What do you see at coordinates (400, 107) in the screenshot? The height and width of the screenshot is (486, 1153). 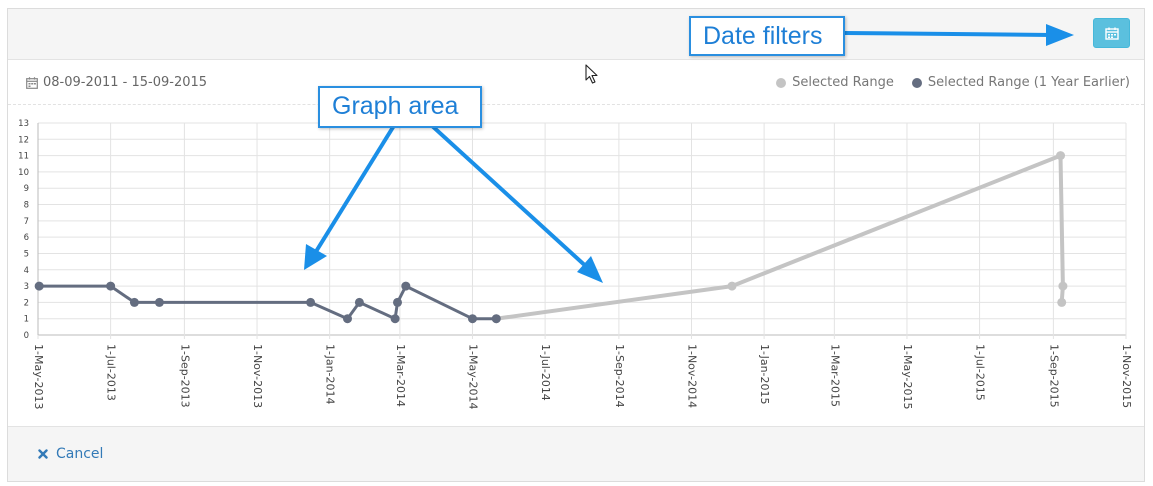 I see `graph-area-callout: Graph area` at bounding box center [400, 107].